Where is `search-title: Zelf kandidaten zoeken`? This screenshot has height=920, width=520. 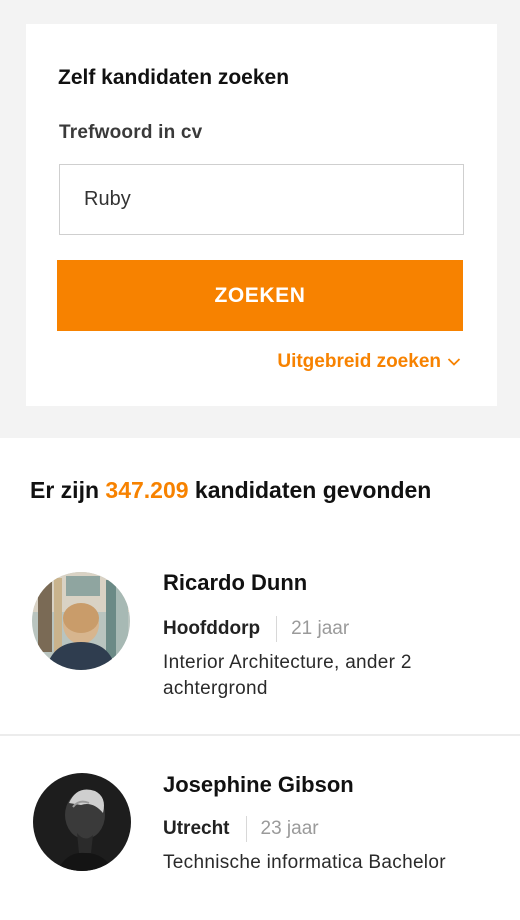 search-title: Zelf kandidaten zoeken is located at coordinates (174, 77).